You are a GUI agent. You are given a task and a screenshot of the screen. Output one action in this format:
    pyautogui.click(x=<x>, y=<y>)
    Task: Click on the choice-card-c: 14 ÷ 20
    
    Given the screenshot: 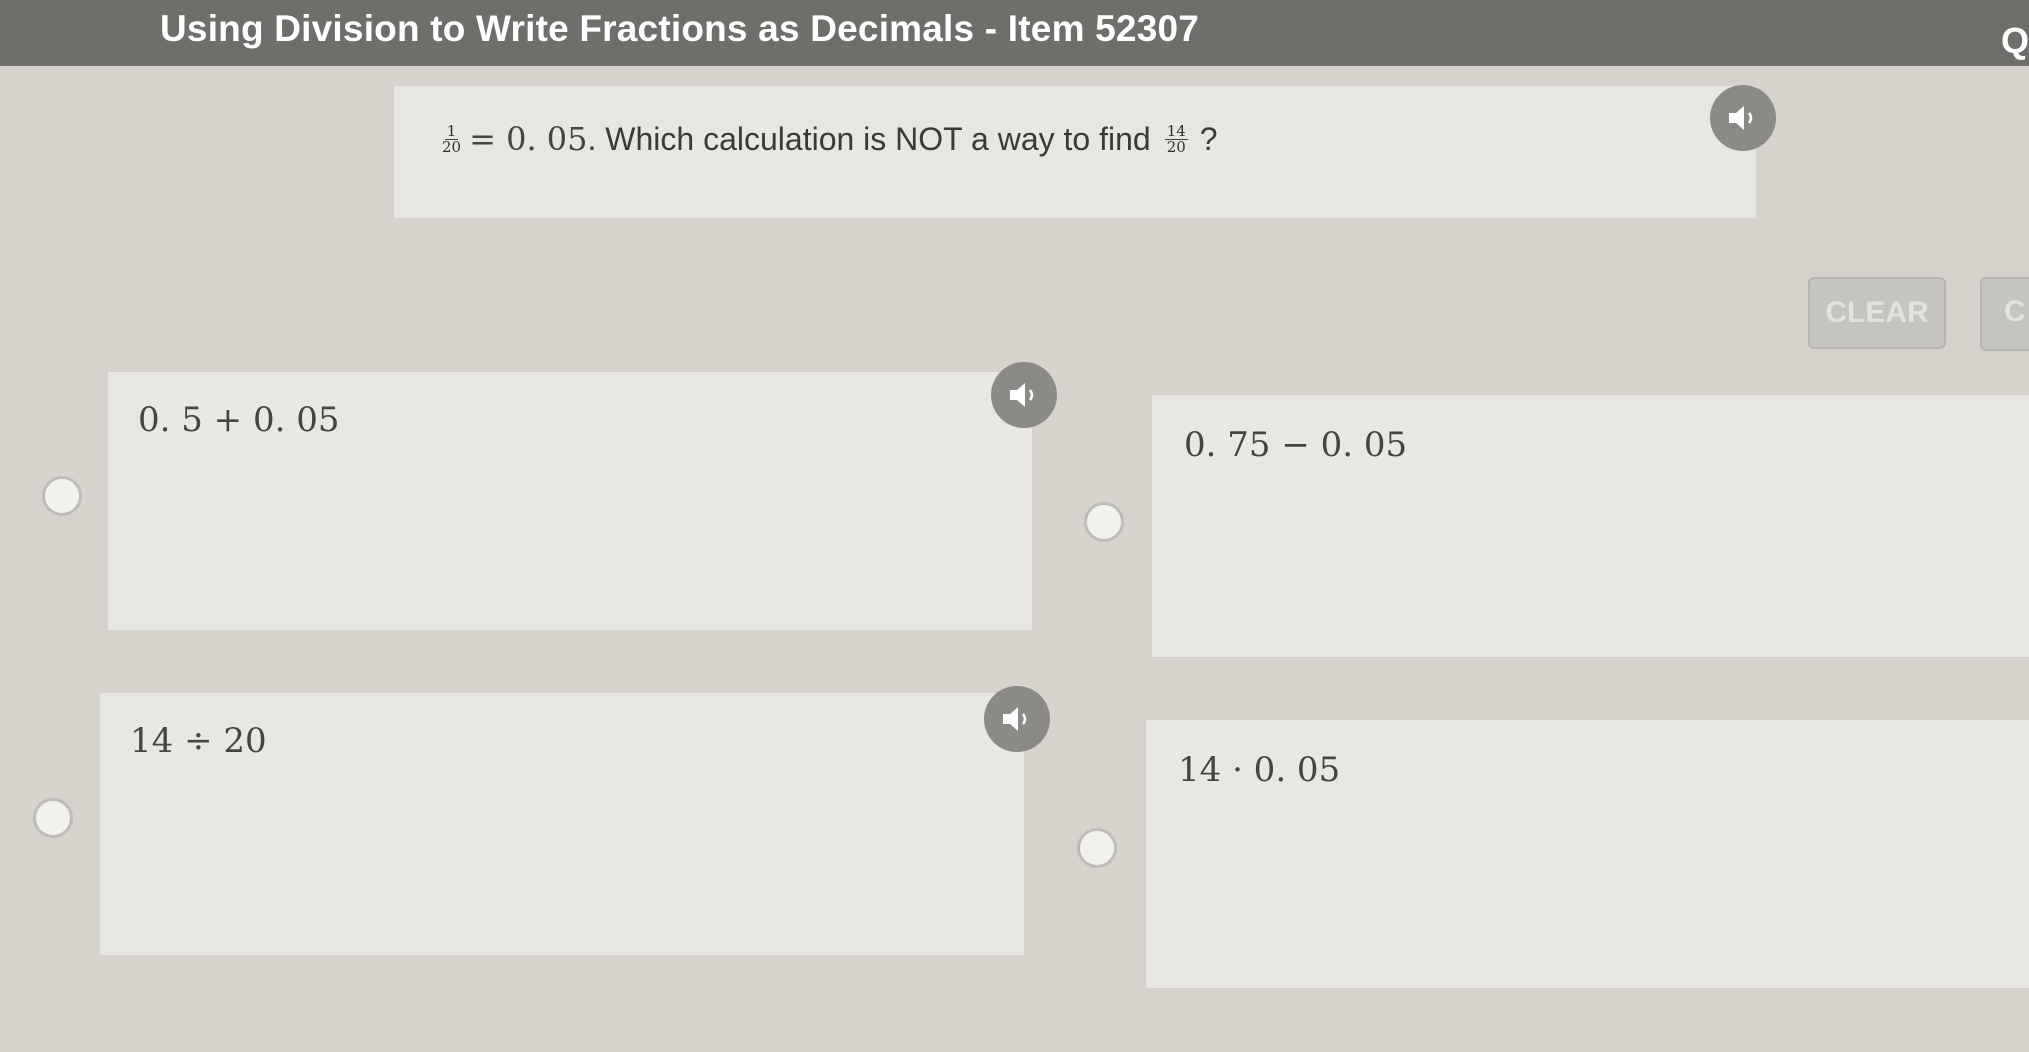 What is the action you would take?
    pyautogui.click(x=562, y=824)
    